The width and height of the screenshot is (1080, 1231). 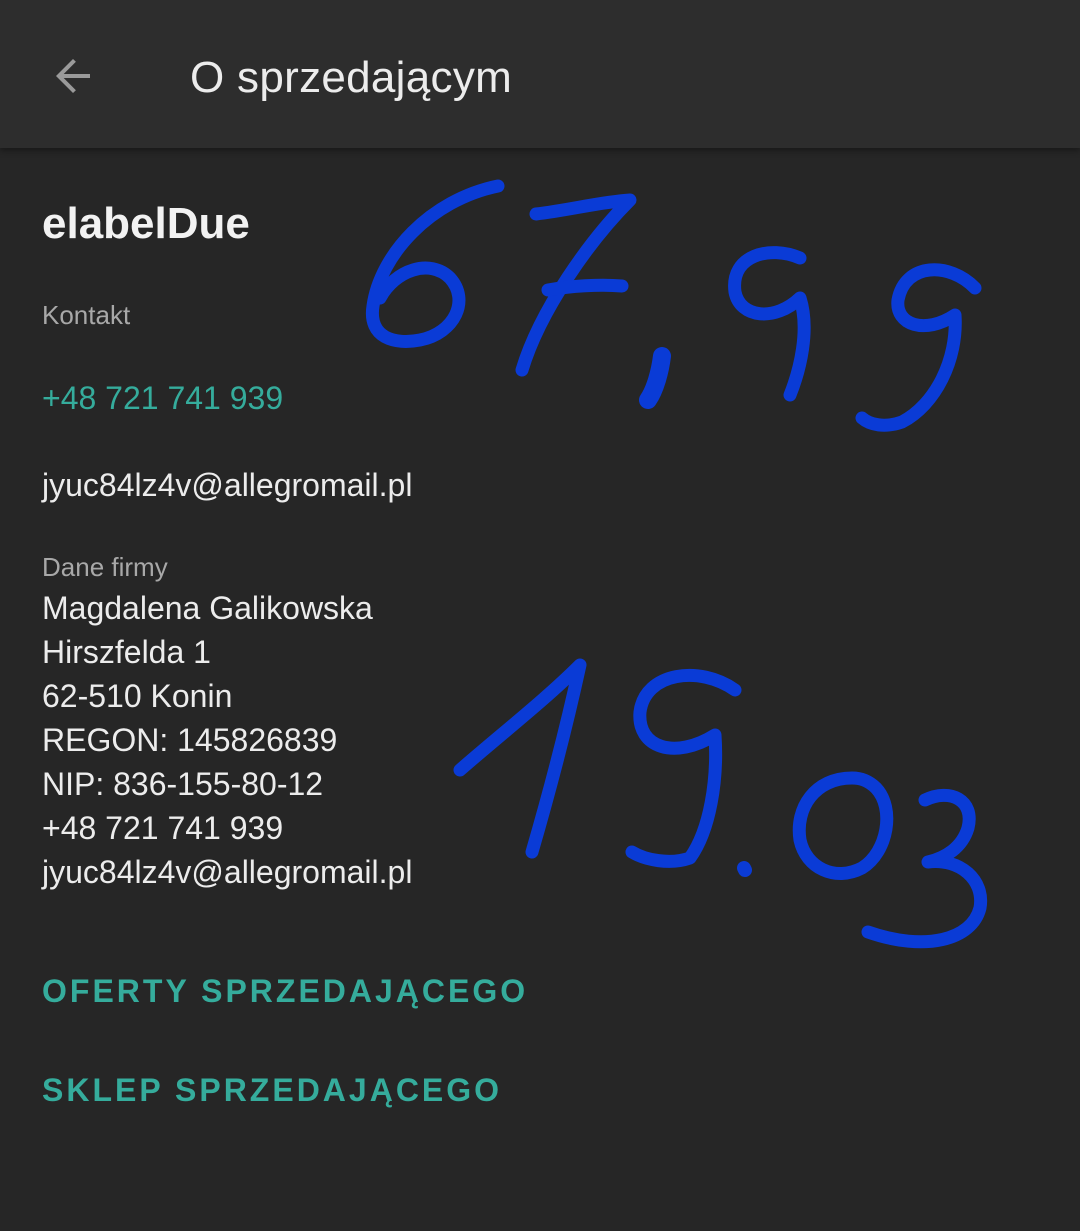 What do you see at coordinates (351, 77) in the screenshot?
I see `page-title: O sprzedającym` at bounding box center [351, 77].